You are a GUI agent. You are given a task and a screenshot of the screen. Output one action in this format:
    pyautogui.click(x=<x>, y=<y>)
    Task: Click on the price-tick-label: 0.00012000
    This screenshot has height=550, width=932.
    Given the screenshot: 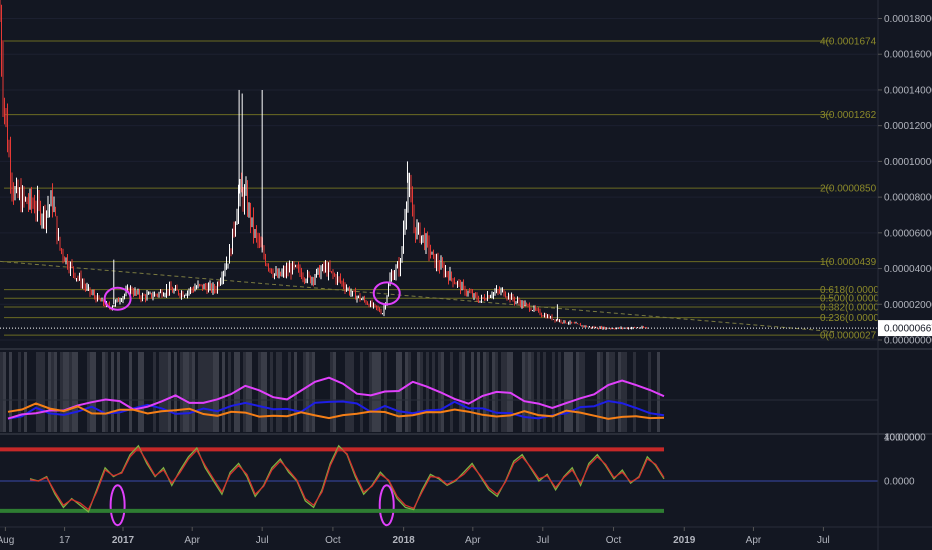 What is the action you would take?
    pyautogui.click(x=908, y=126)
    